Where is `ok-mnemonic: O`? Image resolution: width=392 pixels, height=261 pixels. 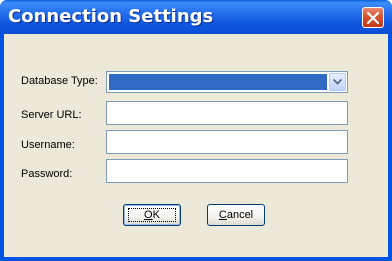 ok-mnemonic: O is located at coordinates (148, 215).